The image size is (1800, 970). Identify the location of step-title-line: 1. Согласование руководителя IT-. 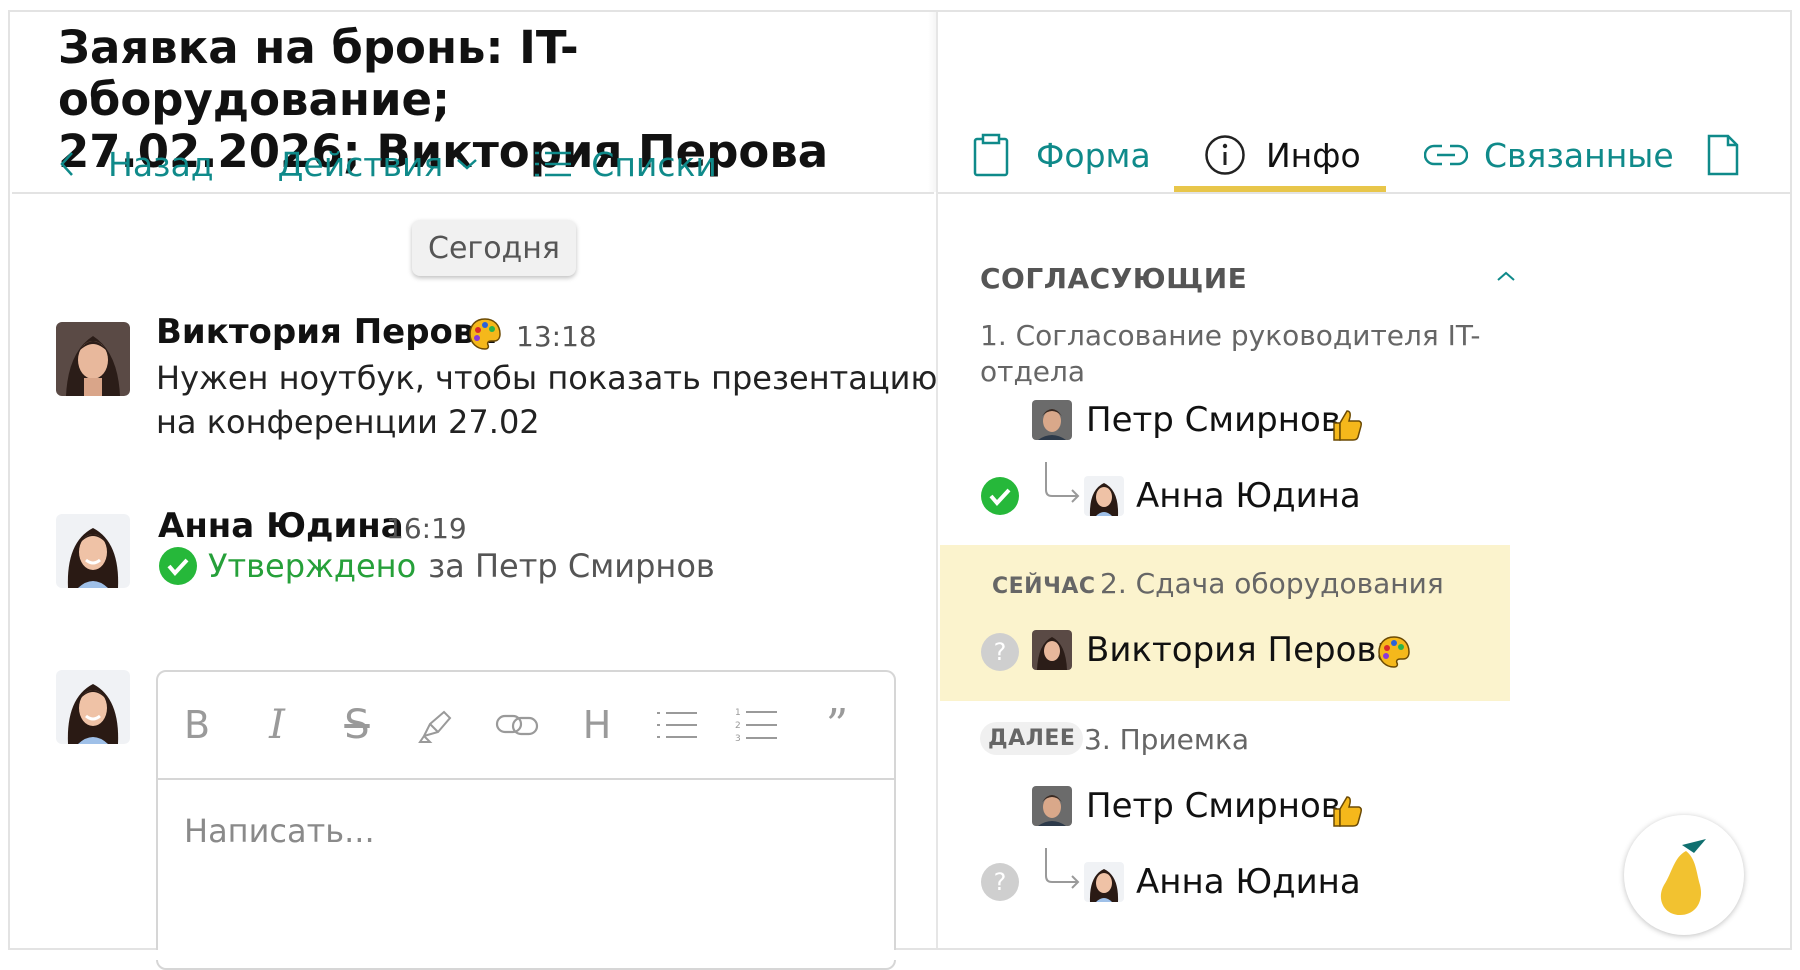
(1230, 335).